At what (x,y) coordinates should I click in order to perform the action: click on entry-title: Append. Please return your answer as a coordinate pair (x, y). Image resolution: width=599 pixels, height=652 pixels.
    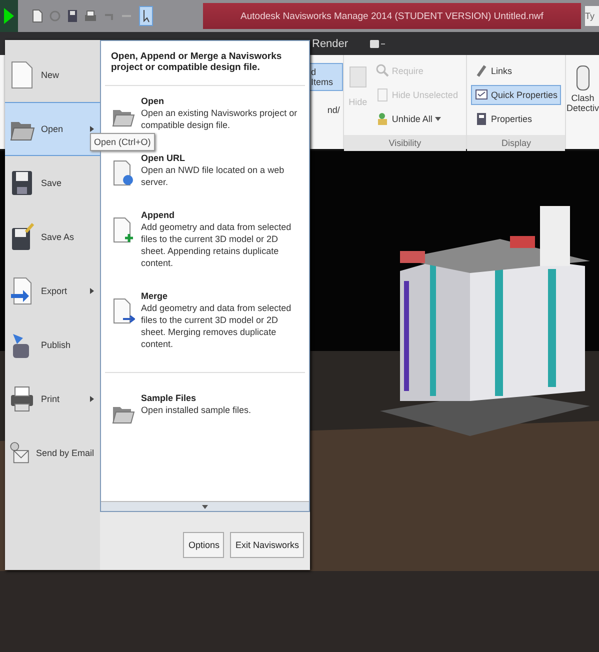
    Looking at the image, I should click on (158, 215).